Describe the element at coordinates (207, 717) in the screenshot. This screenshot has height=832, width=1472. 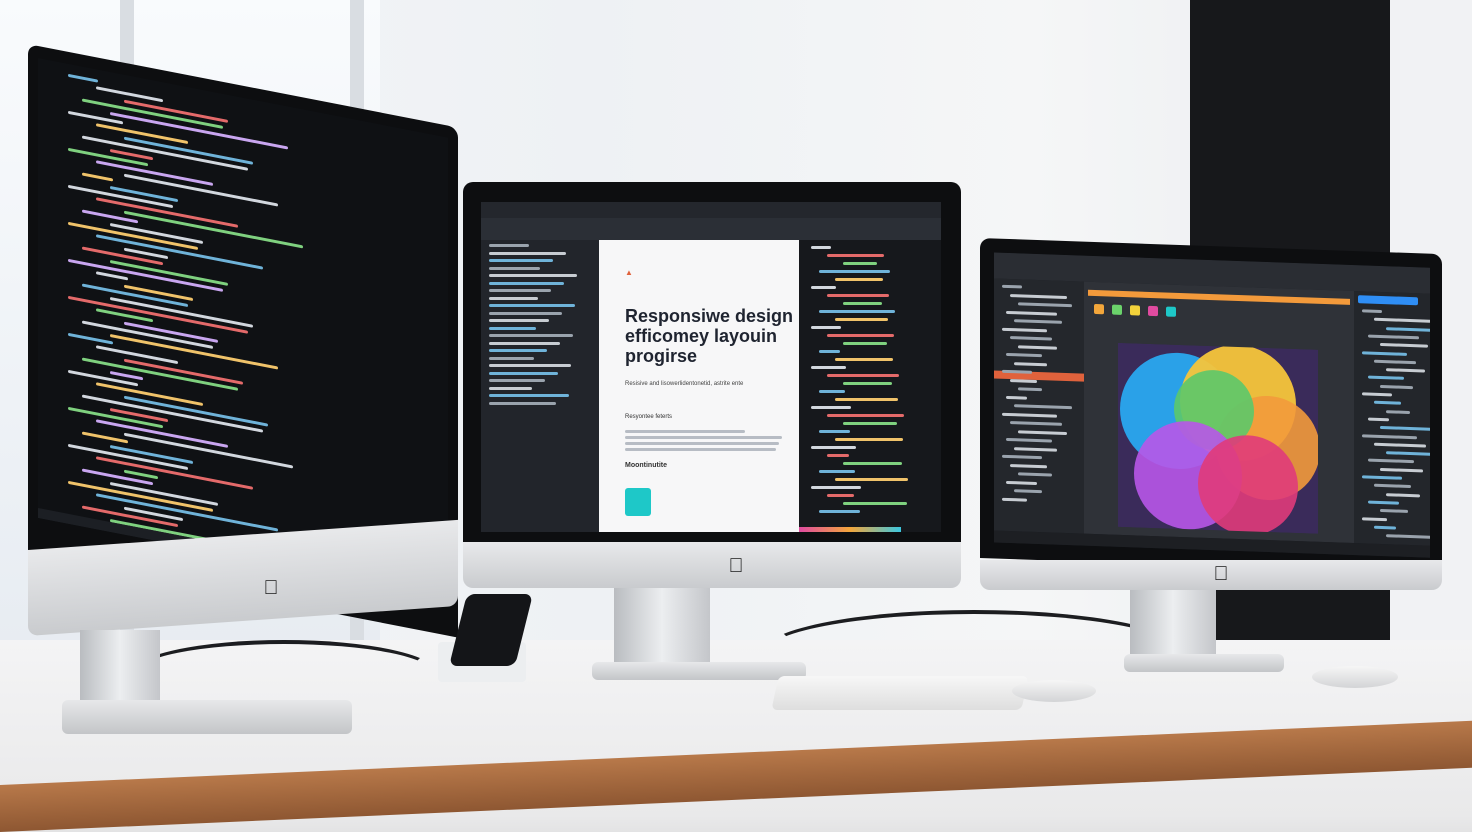
I see `left-monitor-foot` at that location.